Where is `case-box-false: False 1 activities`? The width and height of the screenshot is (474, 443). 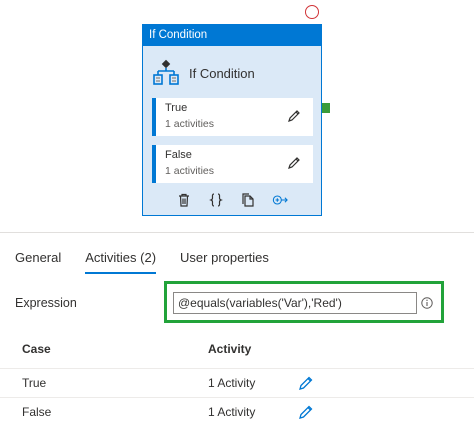 case-box-false: False 1 activities is located at coordinates (232, 164).